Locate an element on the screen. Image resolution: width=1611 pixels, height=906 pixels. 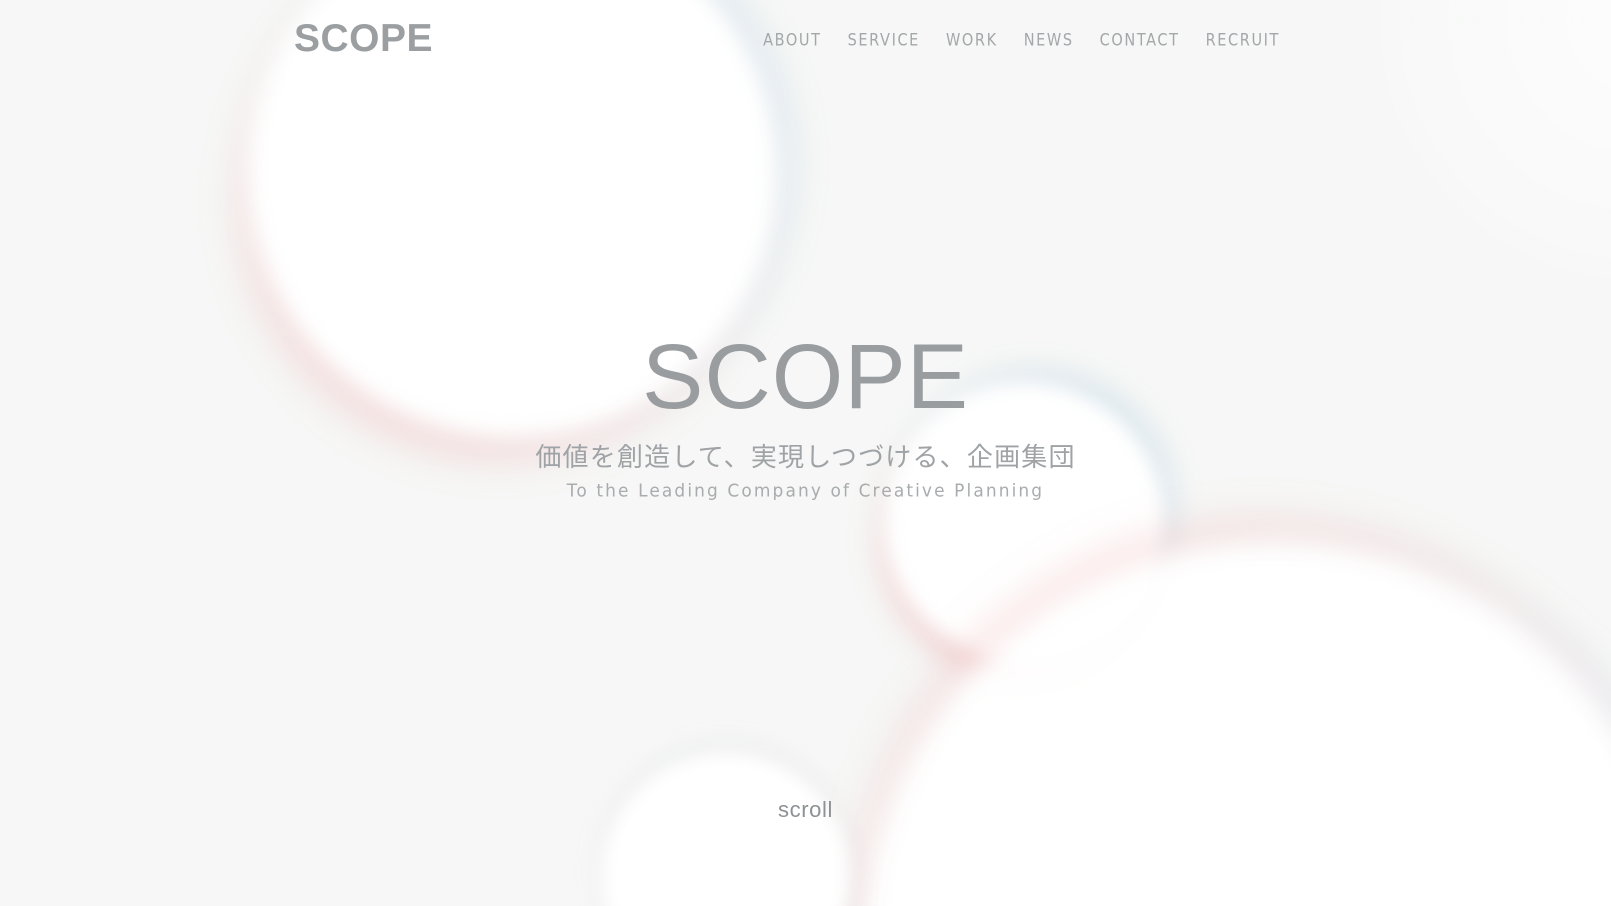
bubble-center-right is located at coordinates (1025, 522).